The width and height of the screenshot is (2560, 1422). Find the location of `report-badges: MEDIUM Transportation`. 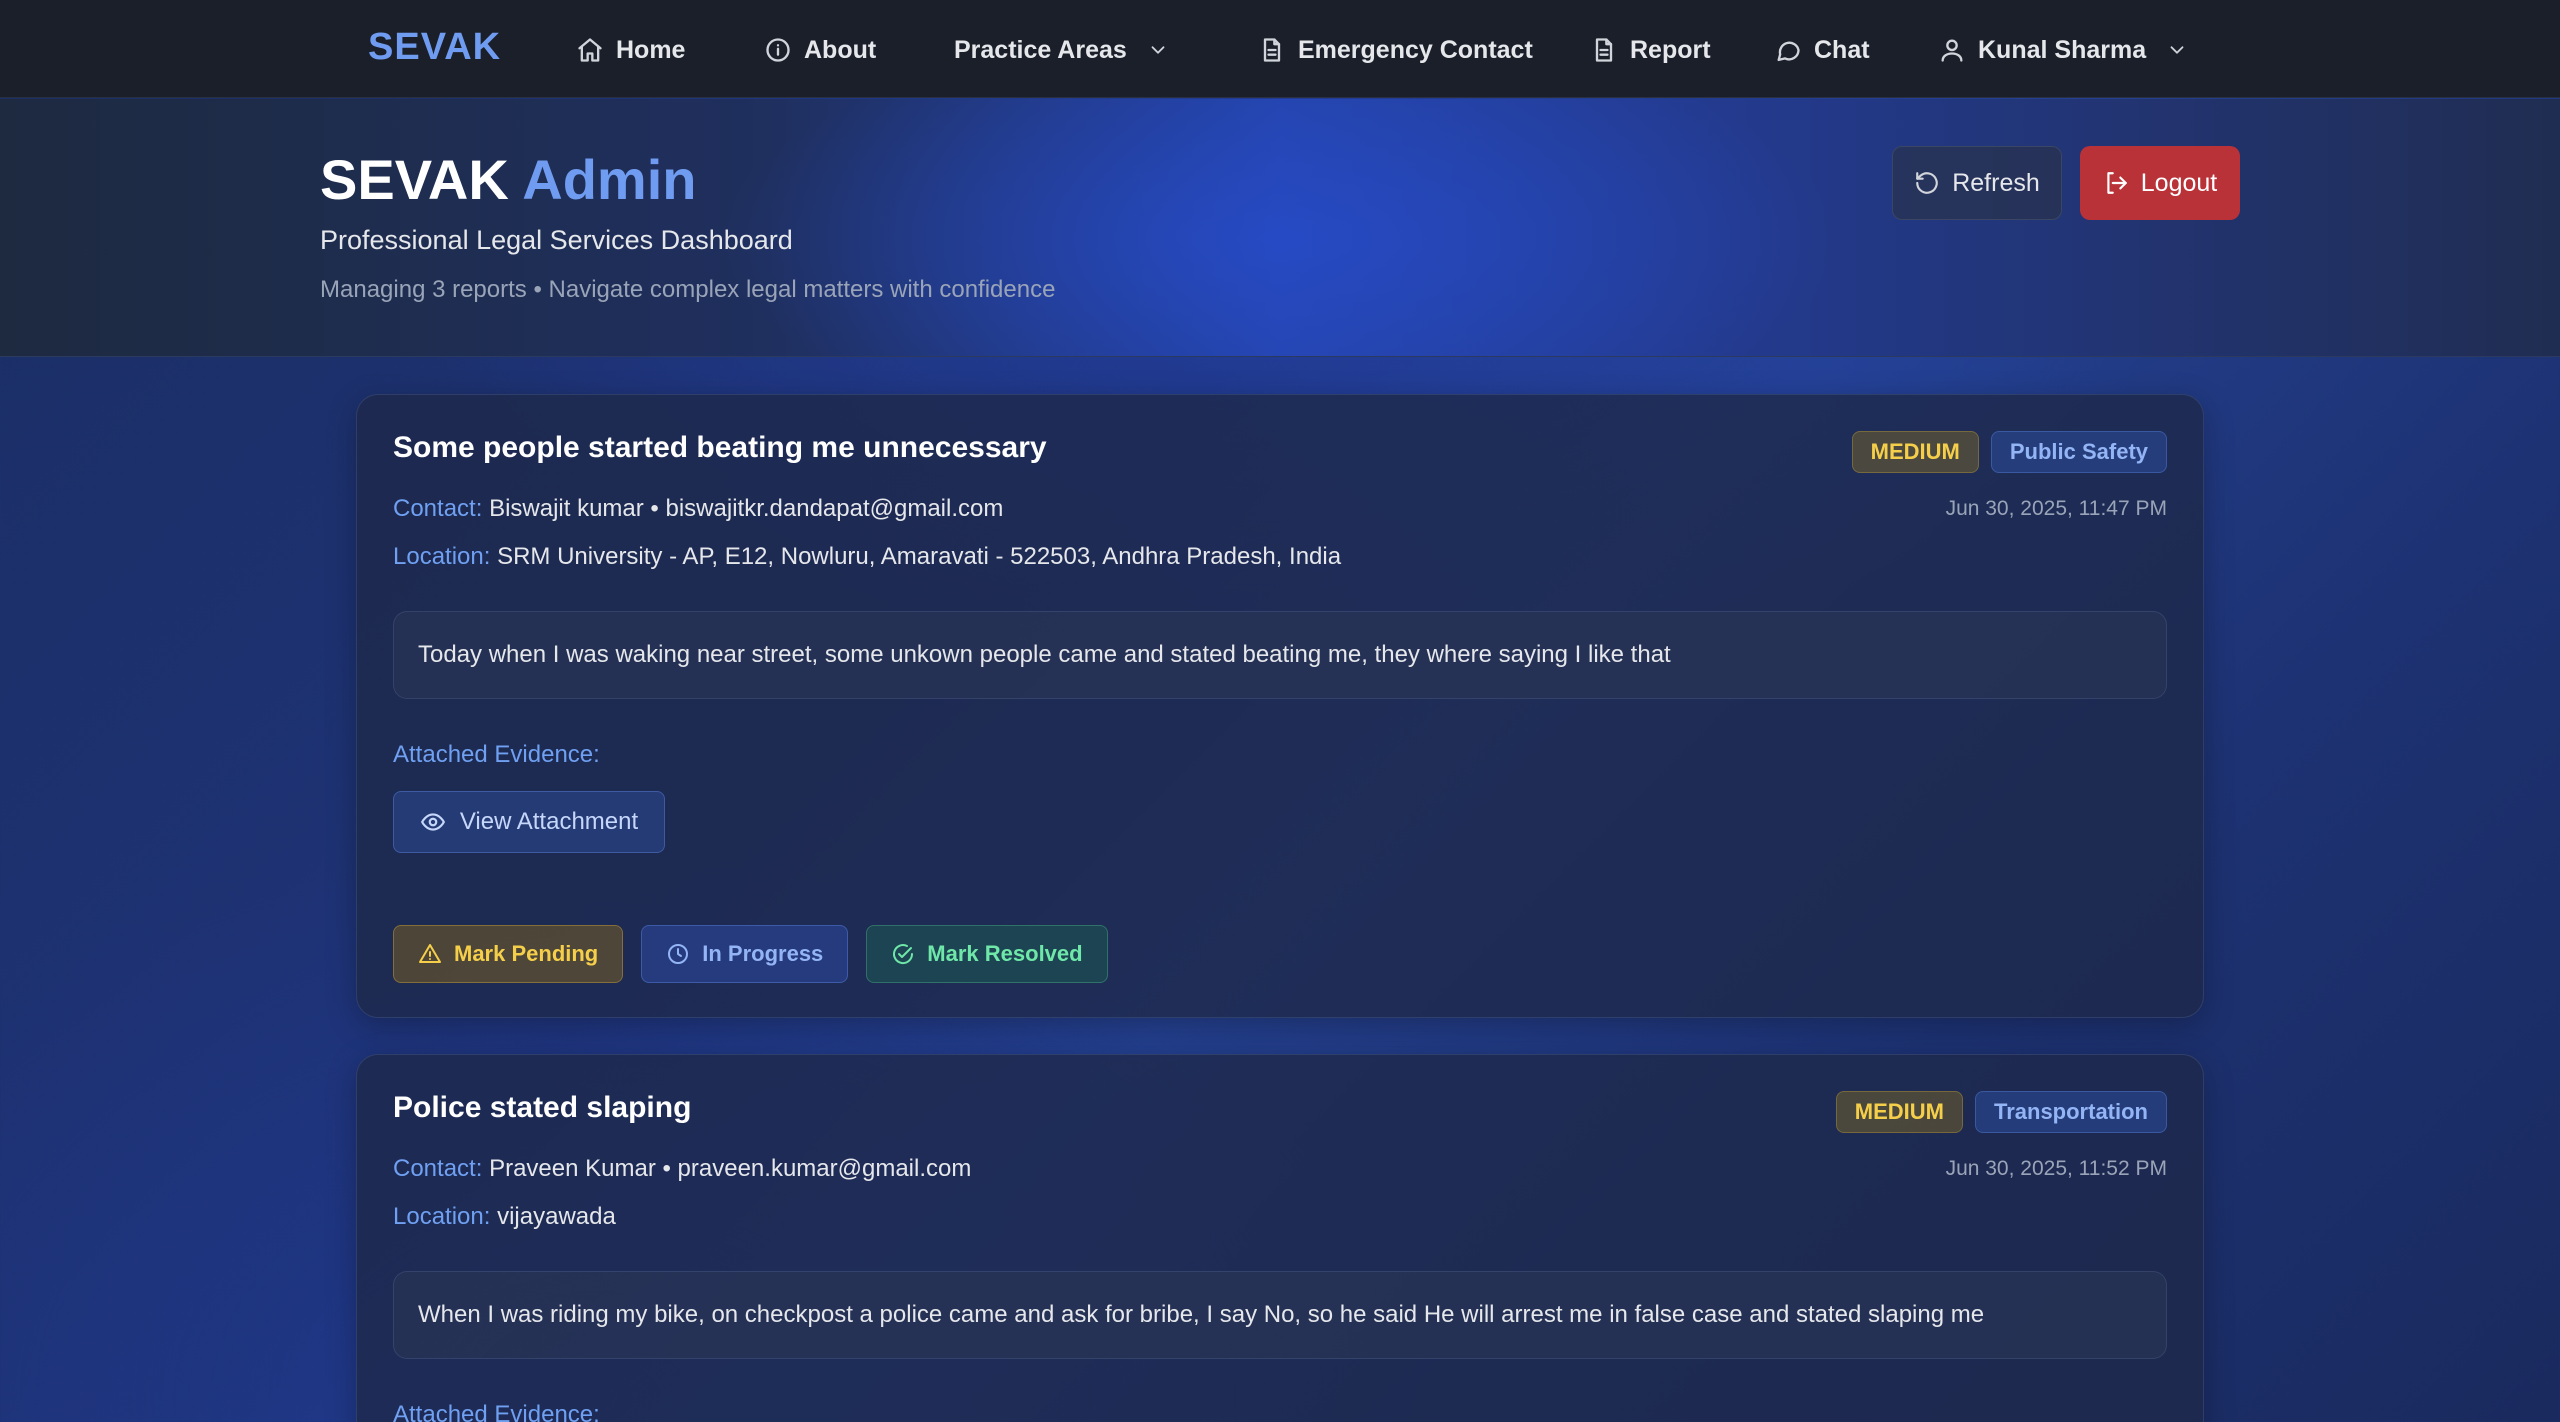

report-badges: MEDIUM Transportation is located at coordinates (2001, 1112).